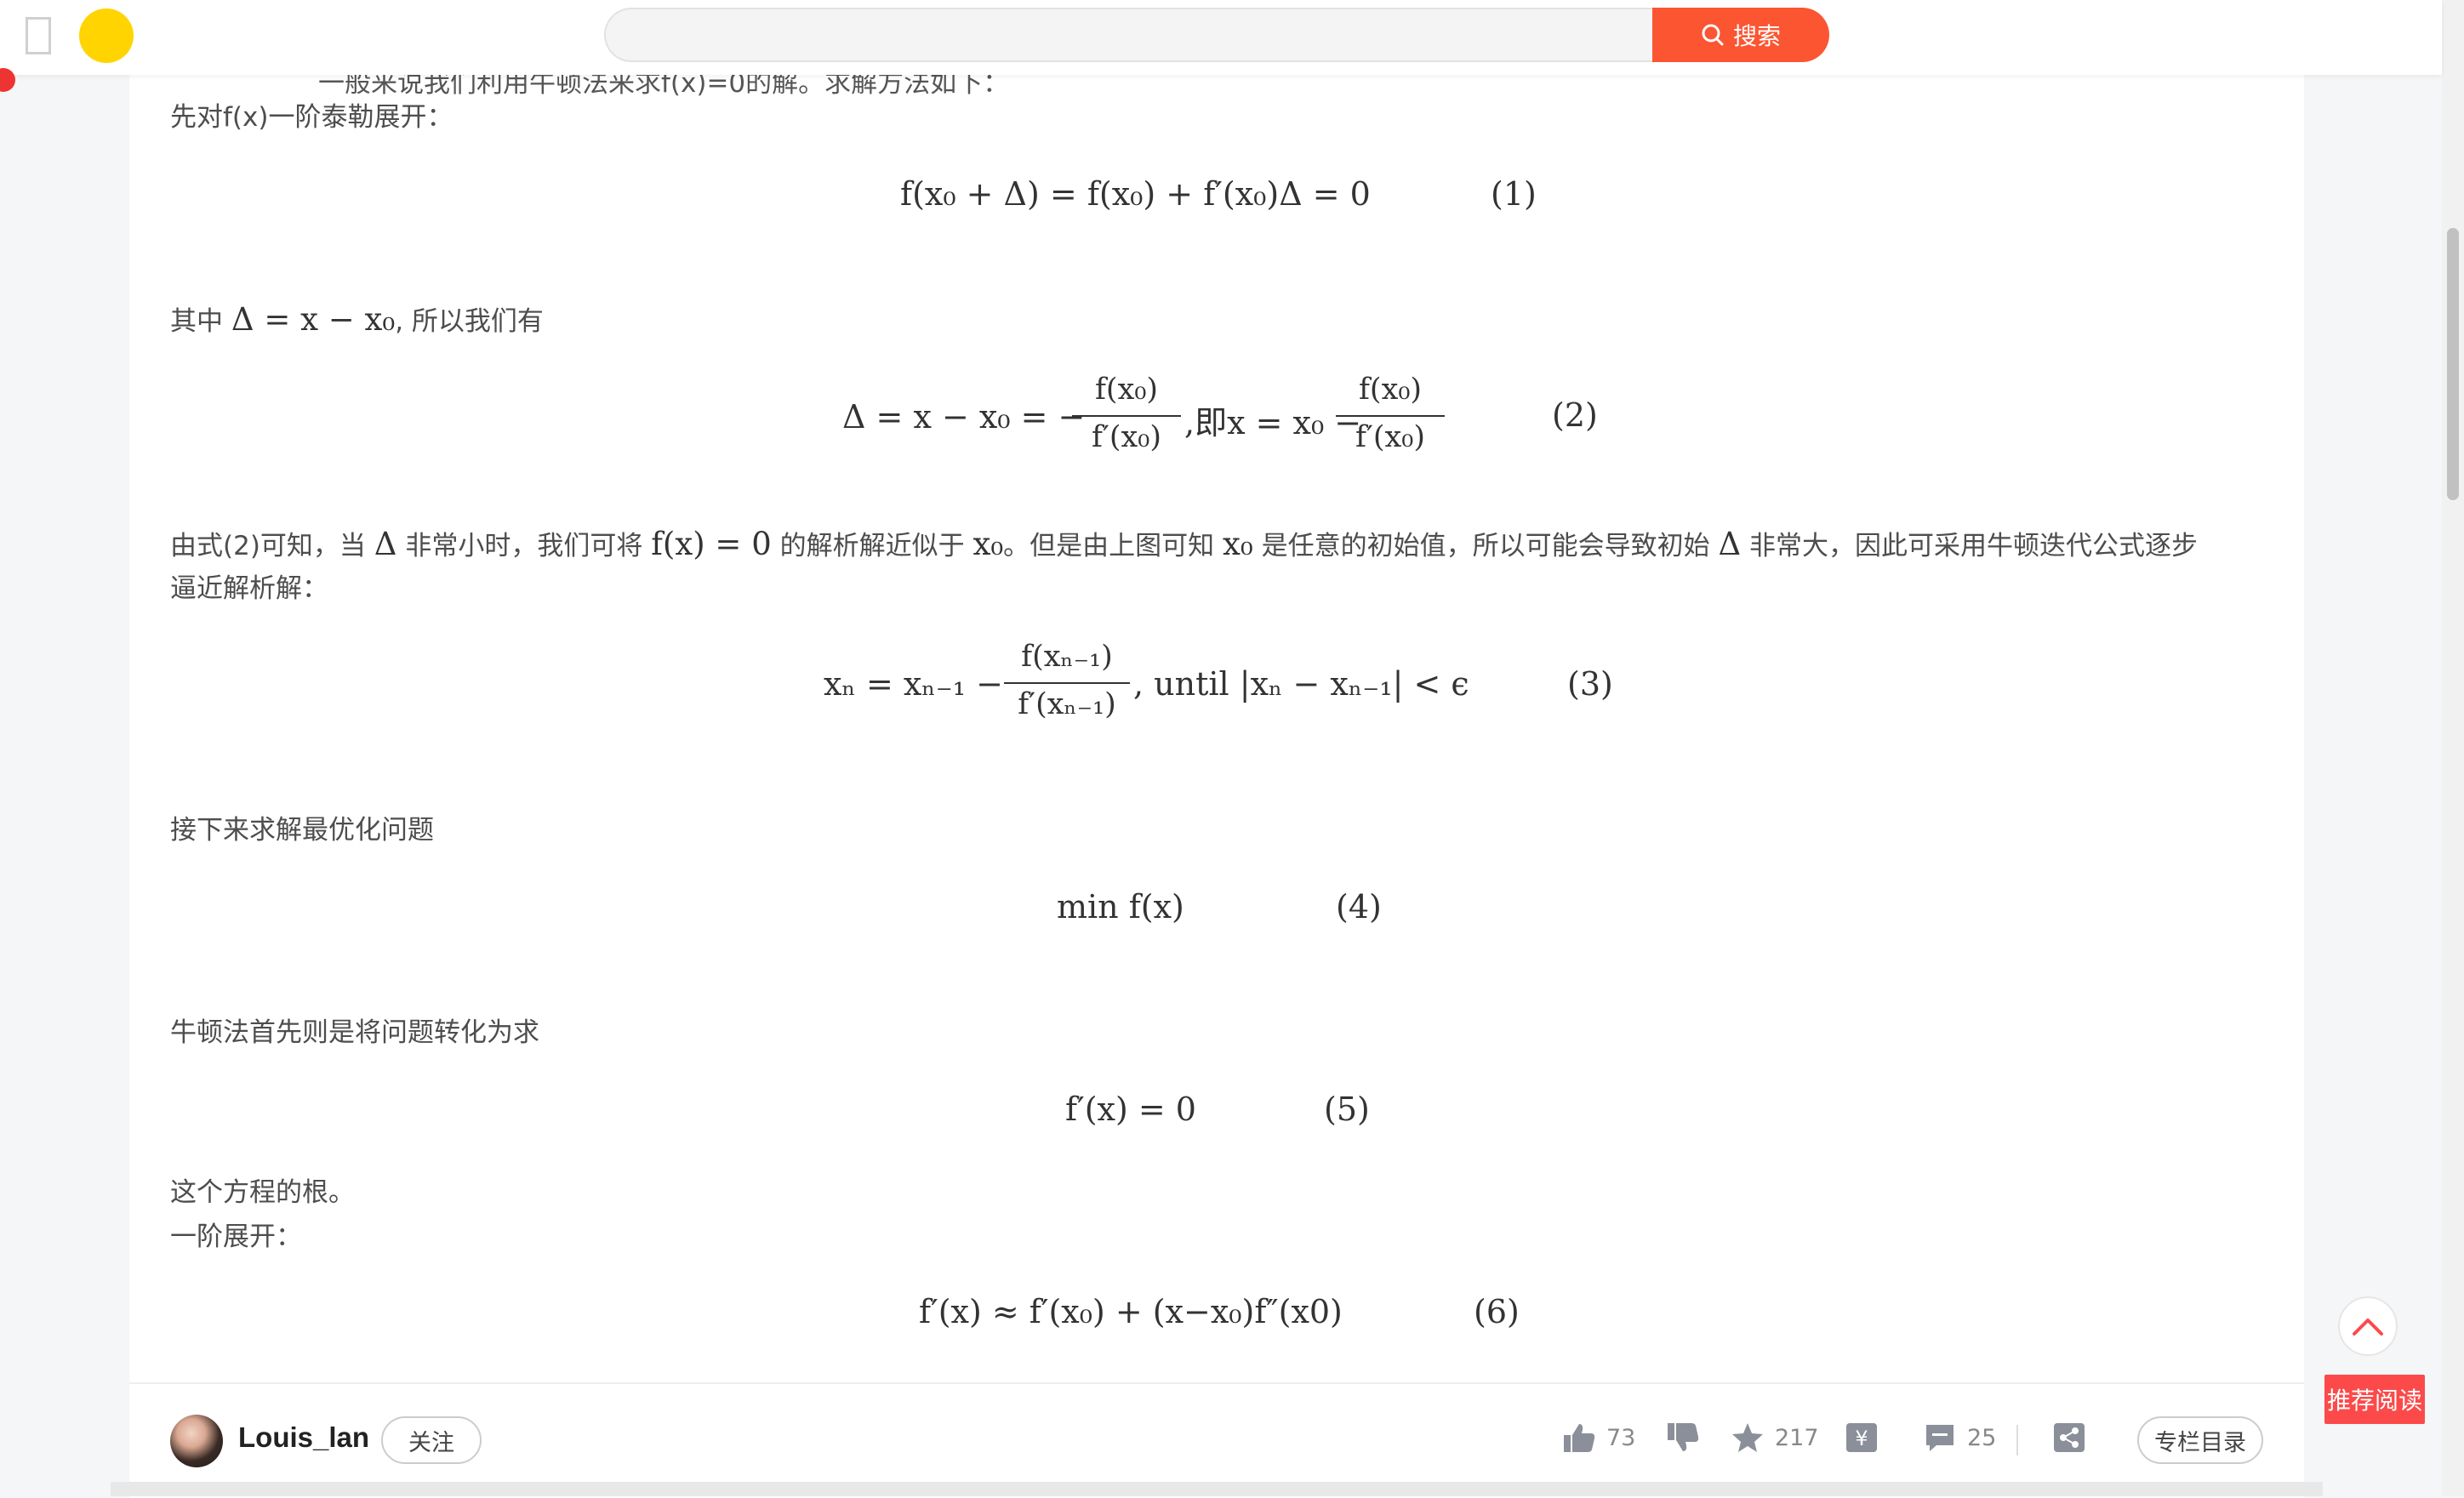 The height and width of the screenshot is (1498, 2464). What do you see at coordinates (1273, 422) in the screenshot?
I see `equation-2-mid: ,即x = x₀ −` at bounding box center [1273, 422].